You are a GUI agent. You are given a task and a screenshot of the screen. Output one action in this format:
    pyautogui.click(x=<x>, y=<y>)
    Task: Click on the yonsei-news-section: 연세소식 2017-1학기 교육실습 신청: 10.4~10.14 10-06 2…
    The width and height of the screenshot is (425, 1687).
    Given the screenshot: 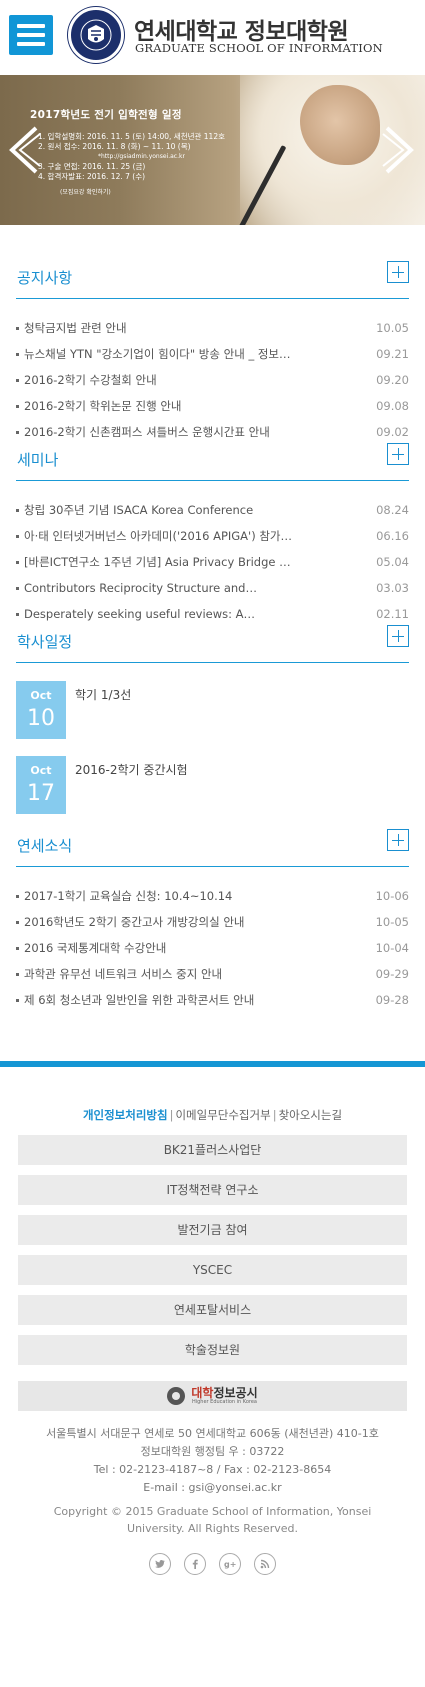 What is the action you would take?
    pyautogui.click(x=212, y=915)
    